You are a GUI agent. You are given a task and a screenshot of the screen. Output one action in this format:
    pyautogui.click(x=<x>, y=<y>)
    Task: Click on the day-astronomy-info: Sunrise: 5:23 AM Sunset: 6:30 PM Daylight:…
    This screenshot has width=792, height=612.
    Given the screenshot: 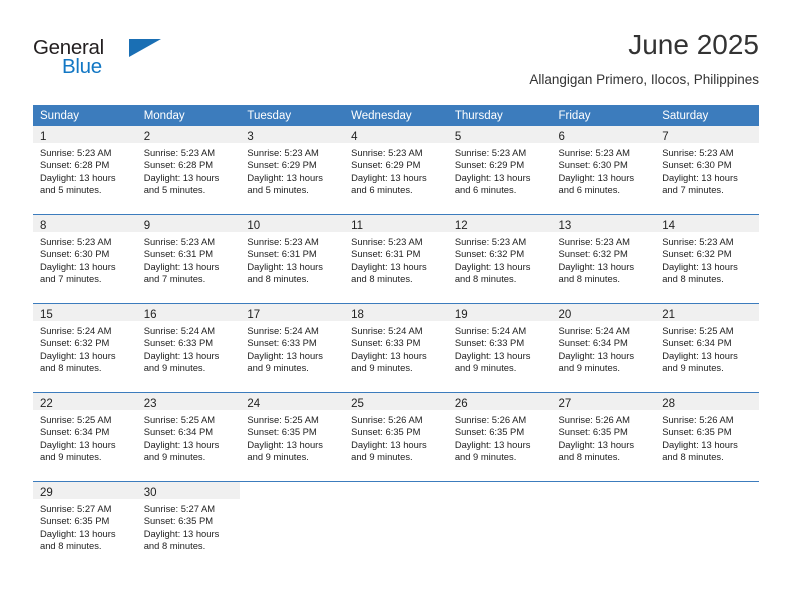 What is the action you would take?
    pyautogui.click(x=85, y=259)
    